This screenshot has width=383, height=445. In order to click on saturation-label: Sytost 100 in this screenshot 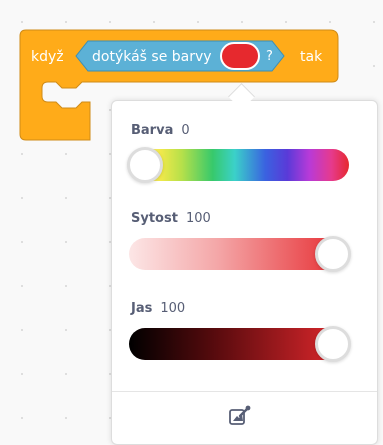, I will do `click(171, 218)`.